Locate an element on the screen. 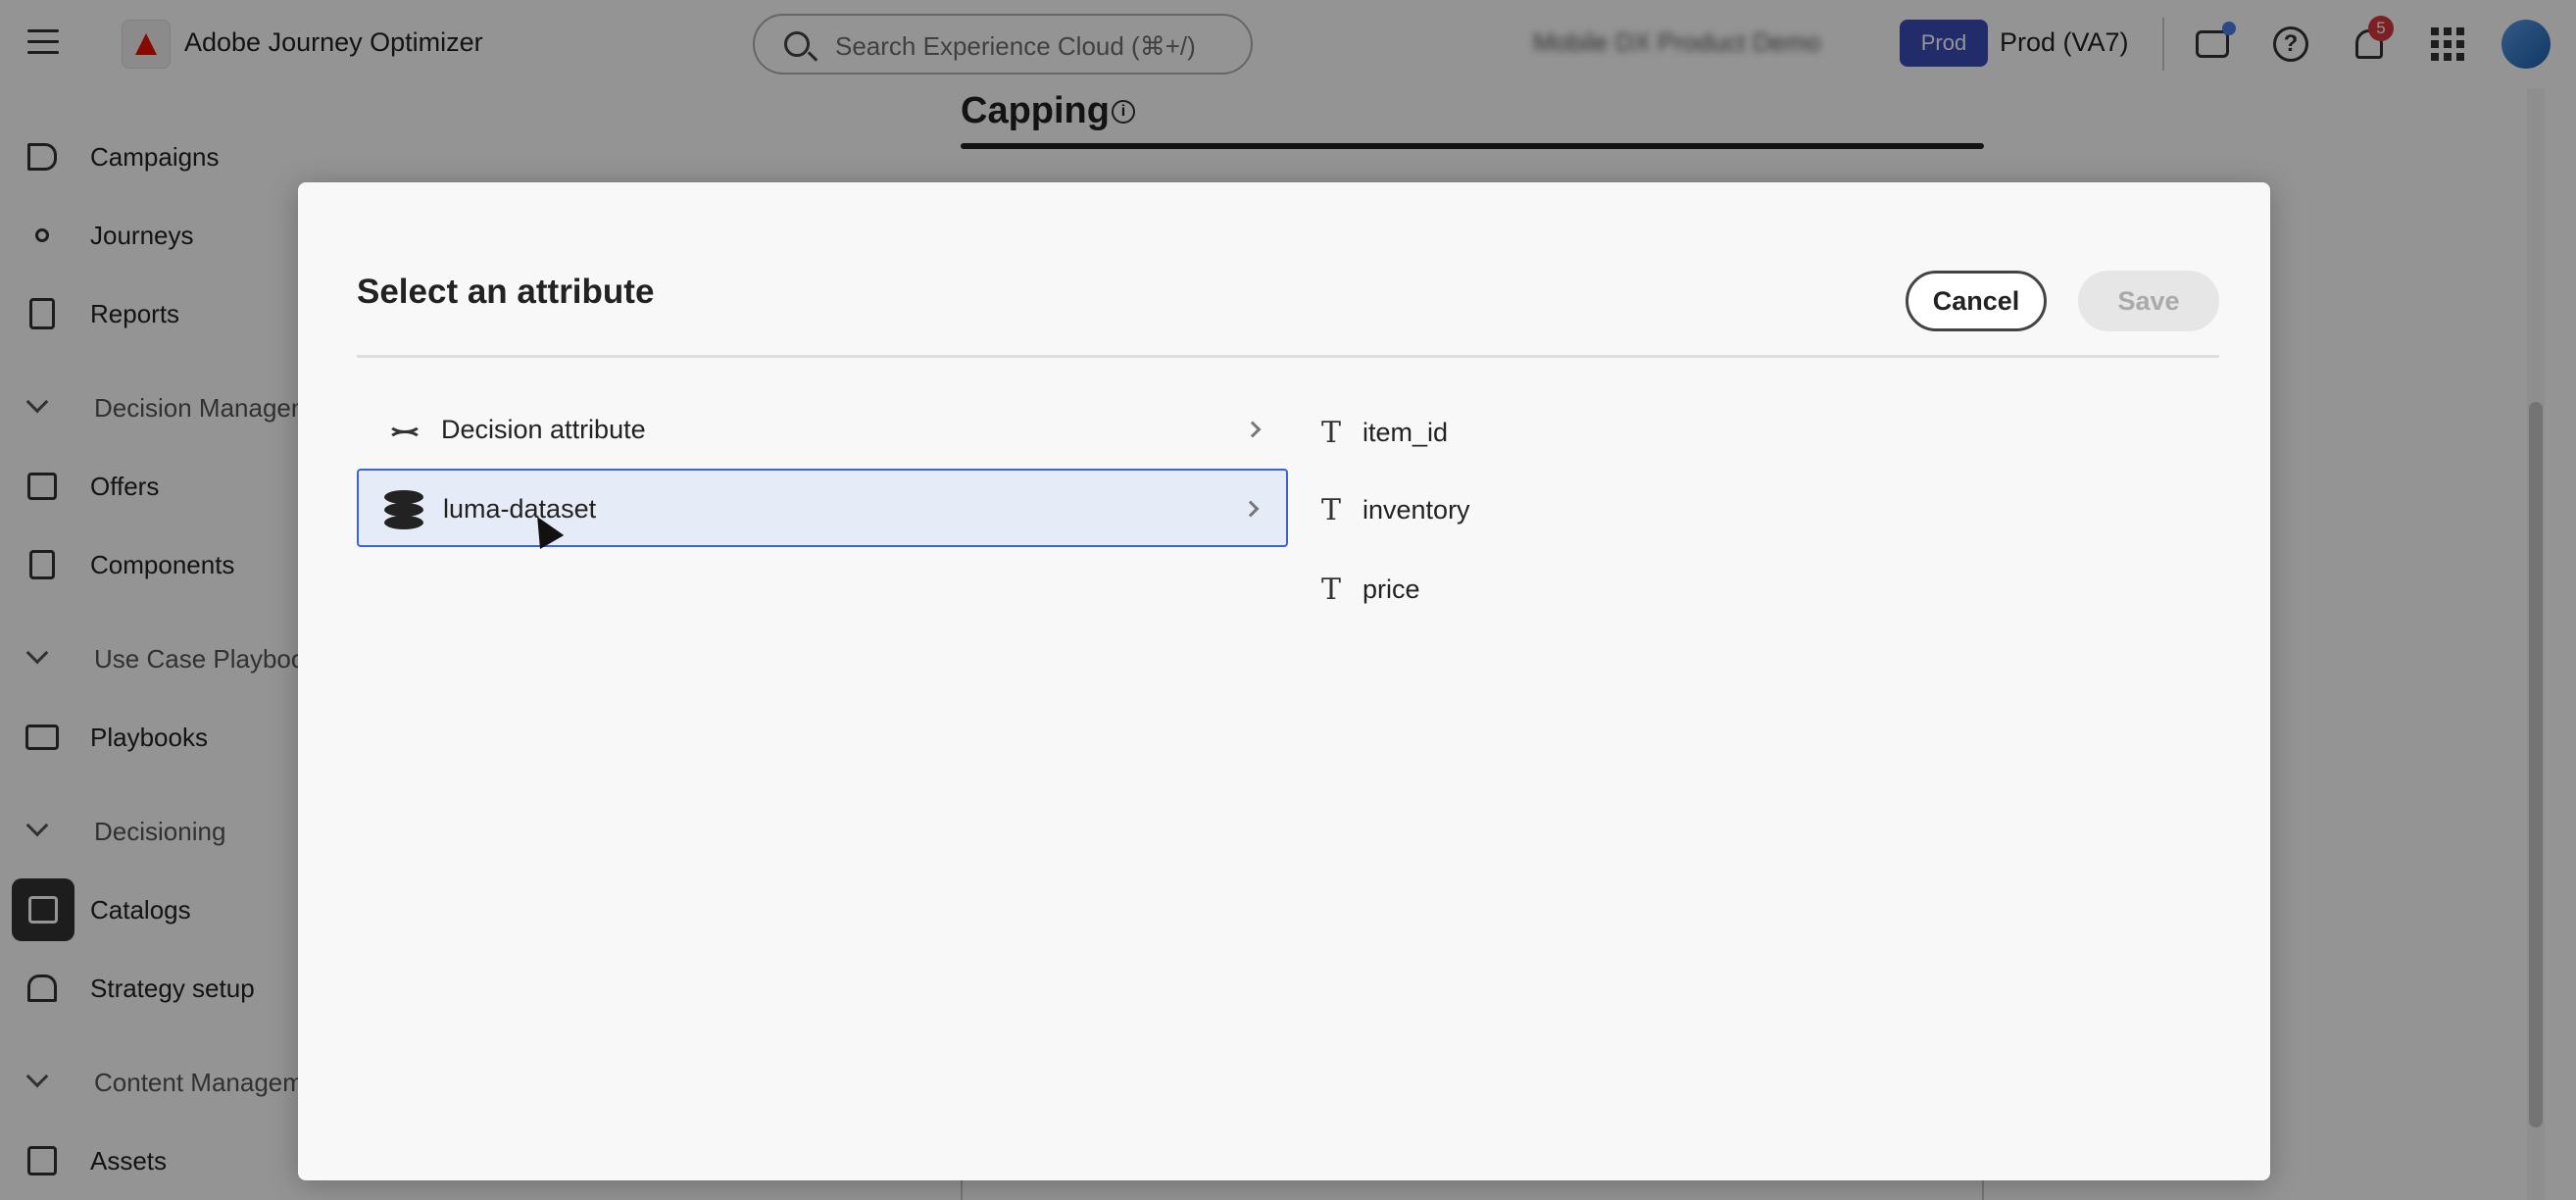 Image resolution: width=2576 pixels, height=1200 pixels. field-label: price is located at coordinates (1391, 589).